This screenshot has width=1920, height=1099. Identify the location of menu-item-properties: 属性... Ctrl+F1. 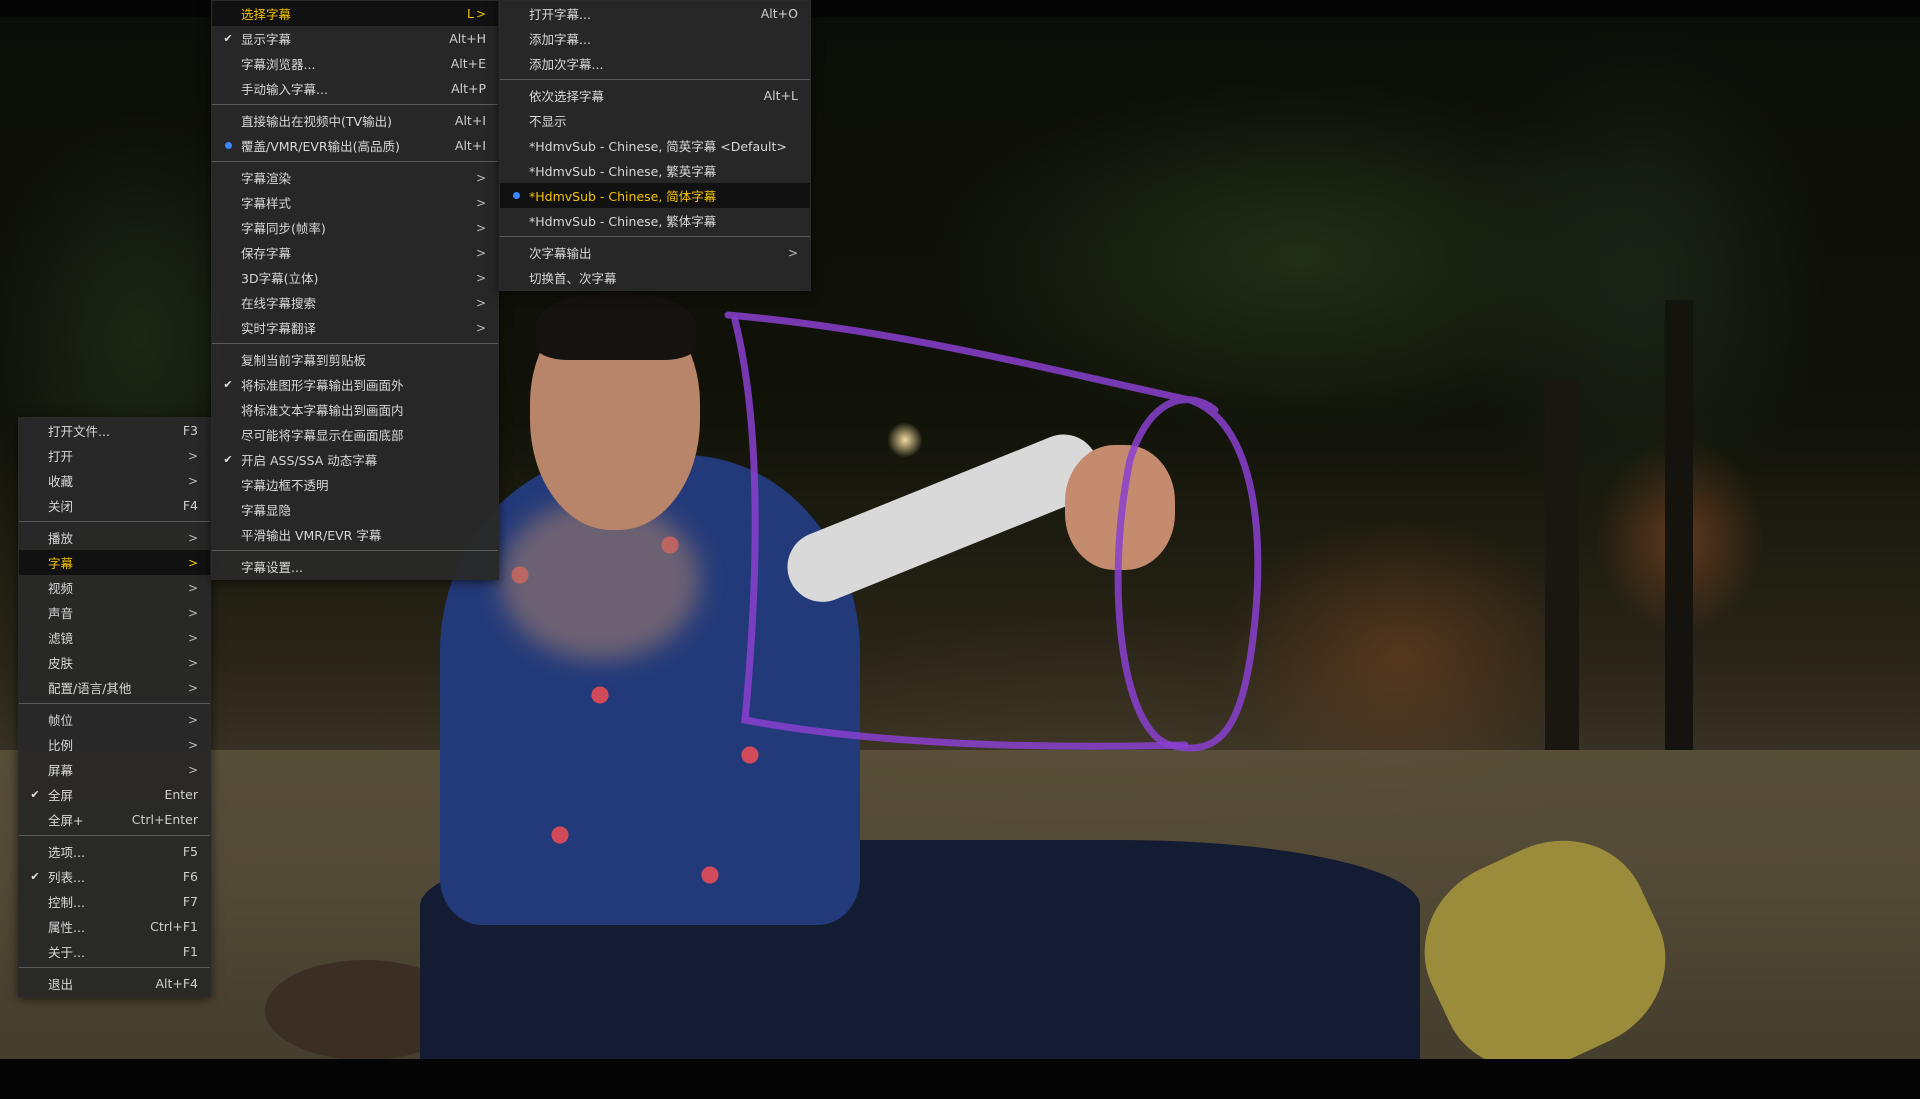
(114, 926).